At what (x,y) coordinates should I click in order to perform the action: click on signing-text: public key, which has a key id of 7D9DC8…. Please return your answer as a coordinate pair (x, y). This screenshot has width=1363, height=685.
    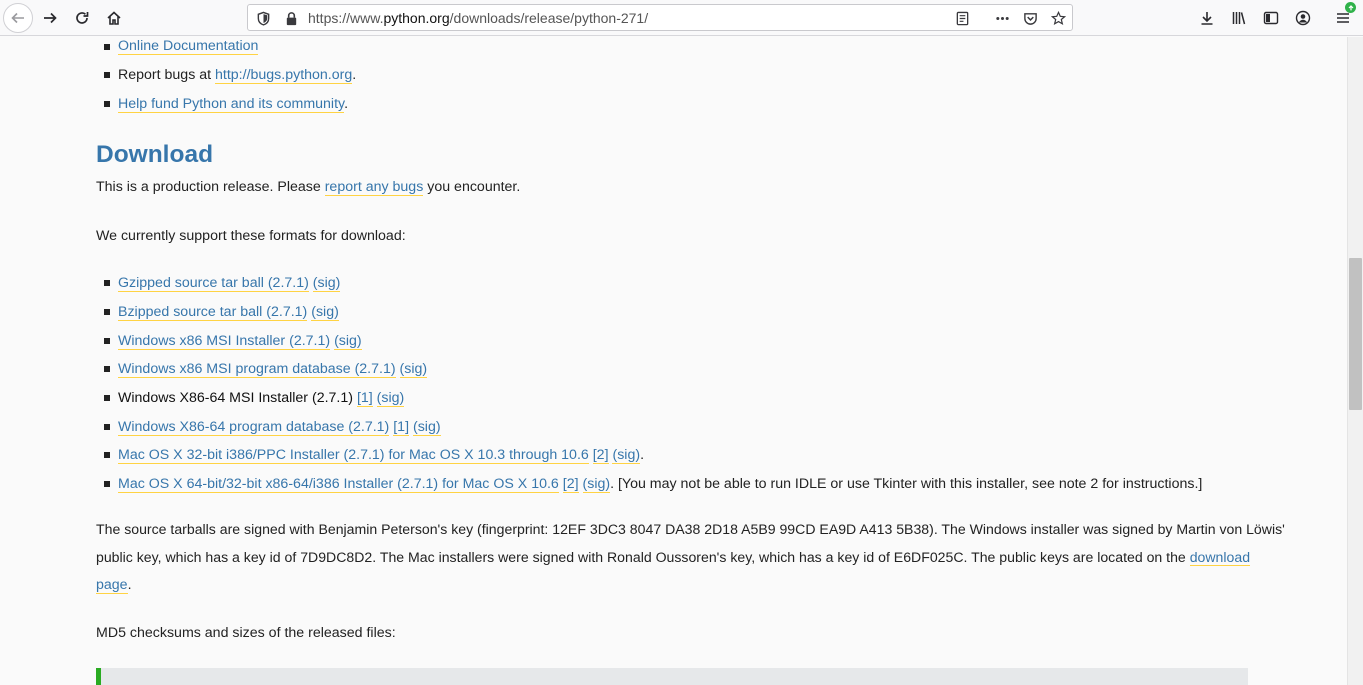
    Looking at the image, I should click on (643, 557).